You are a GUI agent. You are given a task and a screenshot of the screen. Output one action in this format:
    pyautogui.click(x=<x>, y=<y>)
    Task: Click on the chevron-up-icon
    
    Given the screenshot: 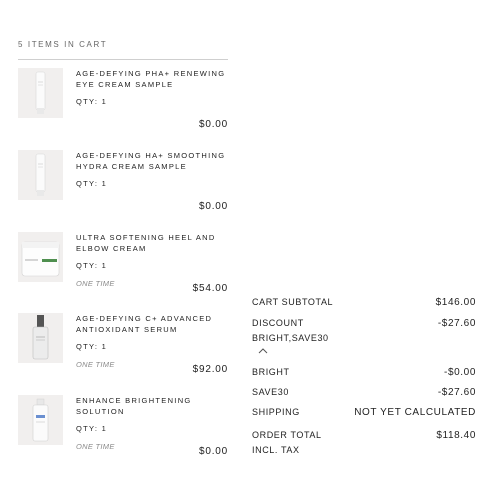 What is the action you would take?
    pyautogui.click(x=263, y=351)
    